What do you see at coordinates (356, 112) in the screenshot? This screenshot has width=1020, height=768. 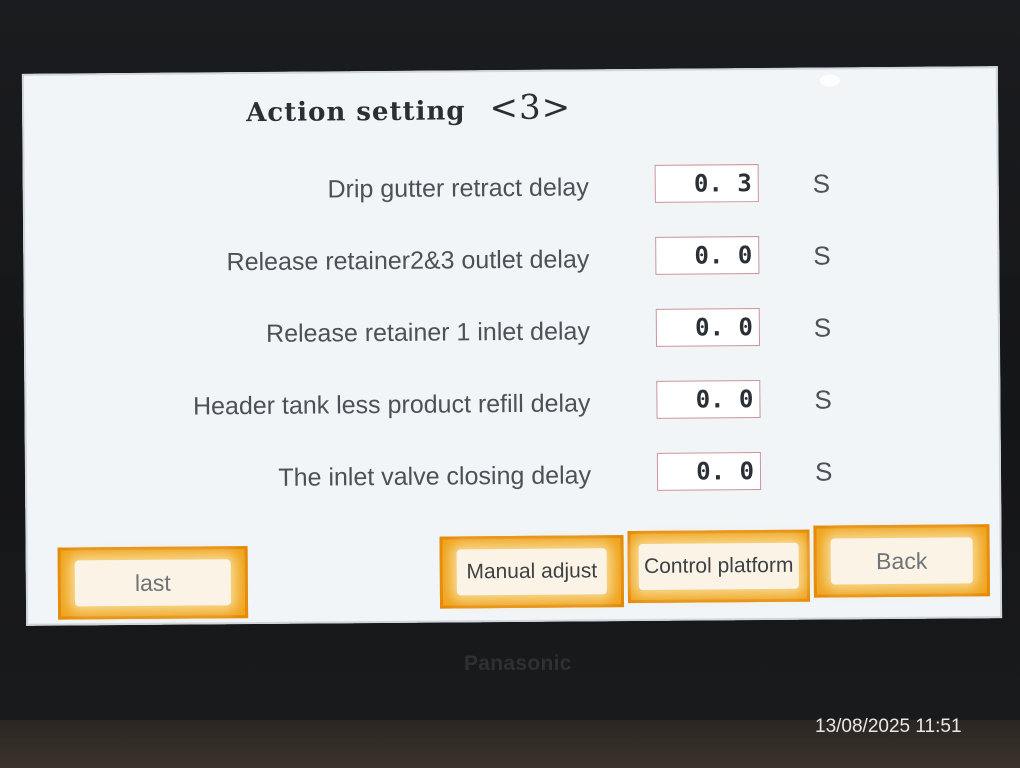 I see `page-title-text: Action setting` at bounding box center [356, 112].